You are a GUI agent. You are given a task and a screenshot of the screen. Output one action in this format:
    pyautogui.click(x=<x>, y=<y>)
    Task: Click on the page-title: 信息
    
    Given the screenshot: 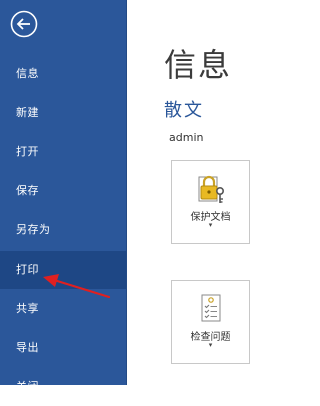 What is the action you would take?
    pyautogui.click(x=198, y=65)
    